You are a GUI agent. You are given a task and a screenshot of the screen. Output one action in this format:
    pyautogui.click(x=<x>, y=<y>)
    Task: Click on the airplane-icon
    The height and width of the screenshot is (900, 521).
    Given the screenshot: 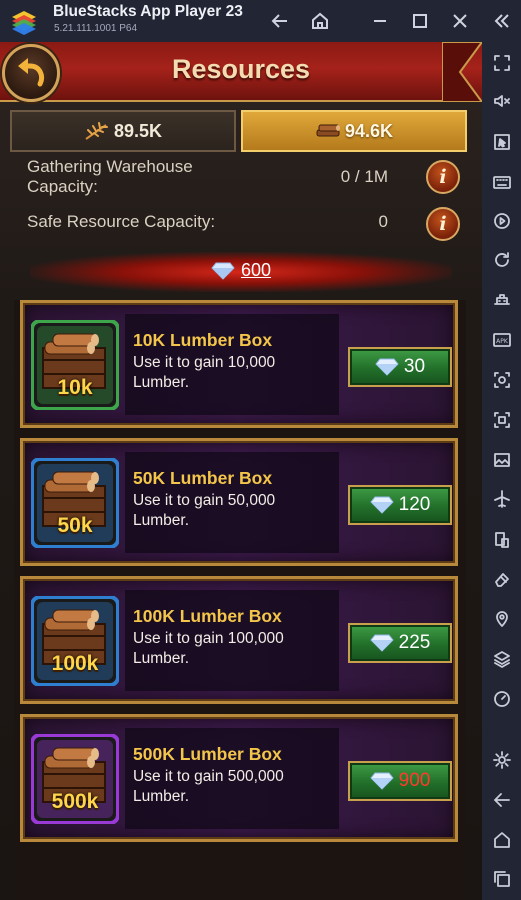 What is the action you would take?
    pyautogui.click(x=501, y=498)
    